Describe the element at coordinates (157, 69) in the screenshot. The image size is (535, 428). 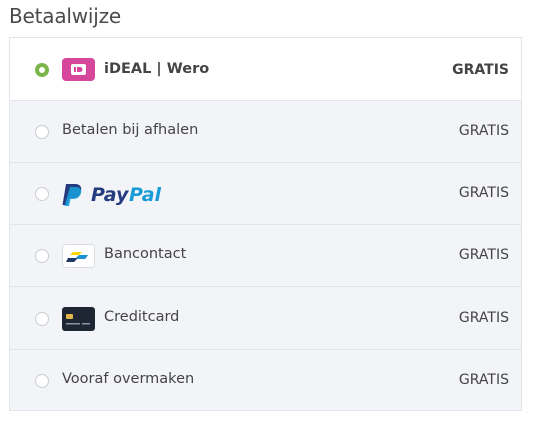
I see `payment-option-label: iDEAL | Wero` at that location.